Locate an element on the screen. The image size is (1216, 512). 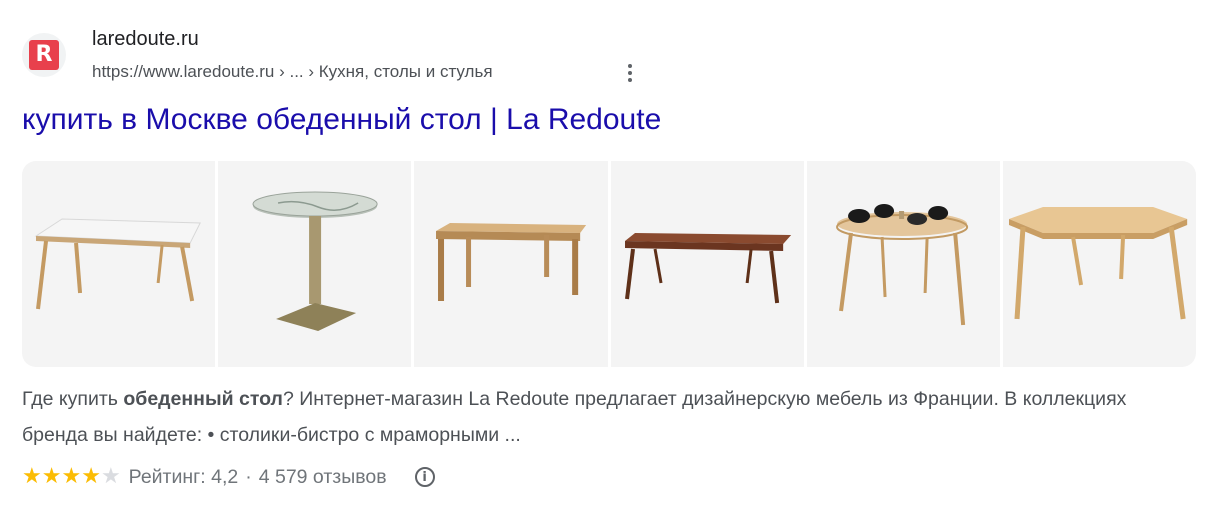
favicon-letter: R is located at coordinates (44, 54).